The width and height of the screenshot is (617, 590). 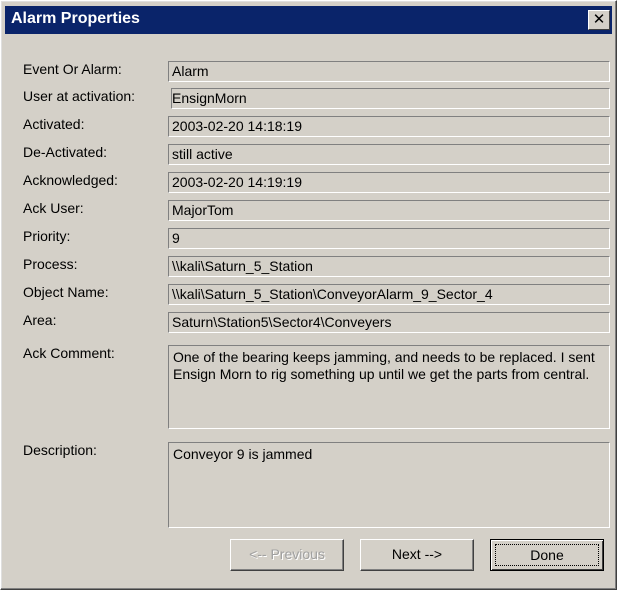 I want to click on description-textarea: Conveyor 9 is jammed, so click(x=389, y=485).